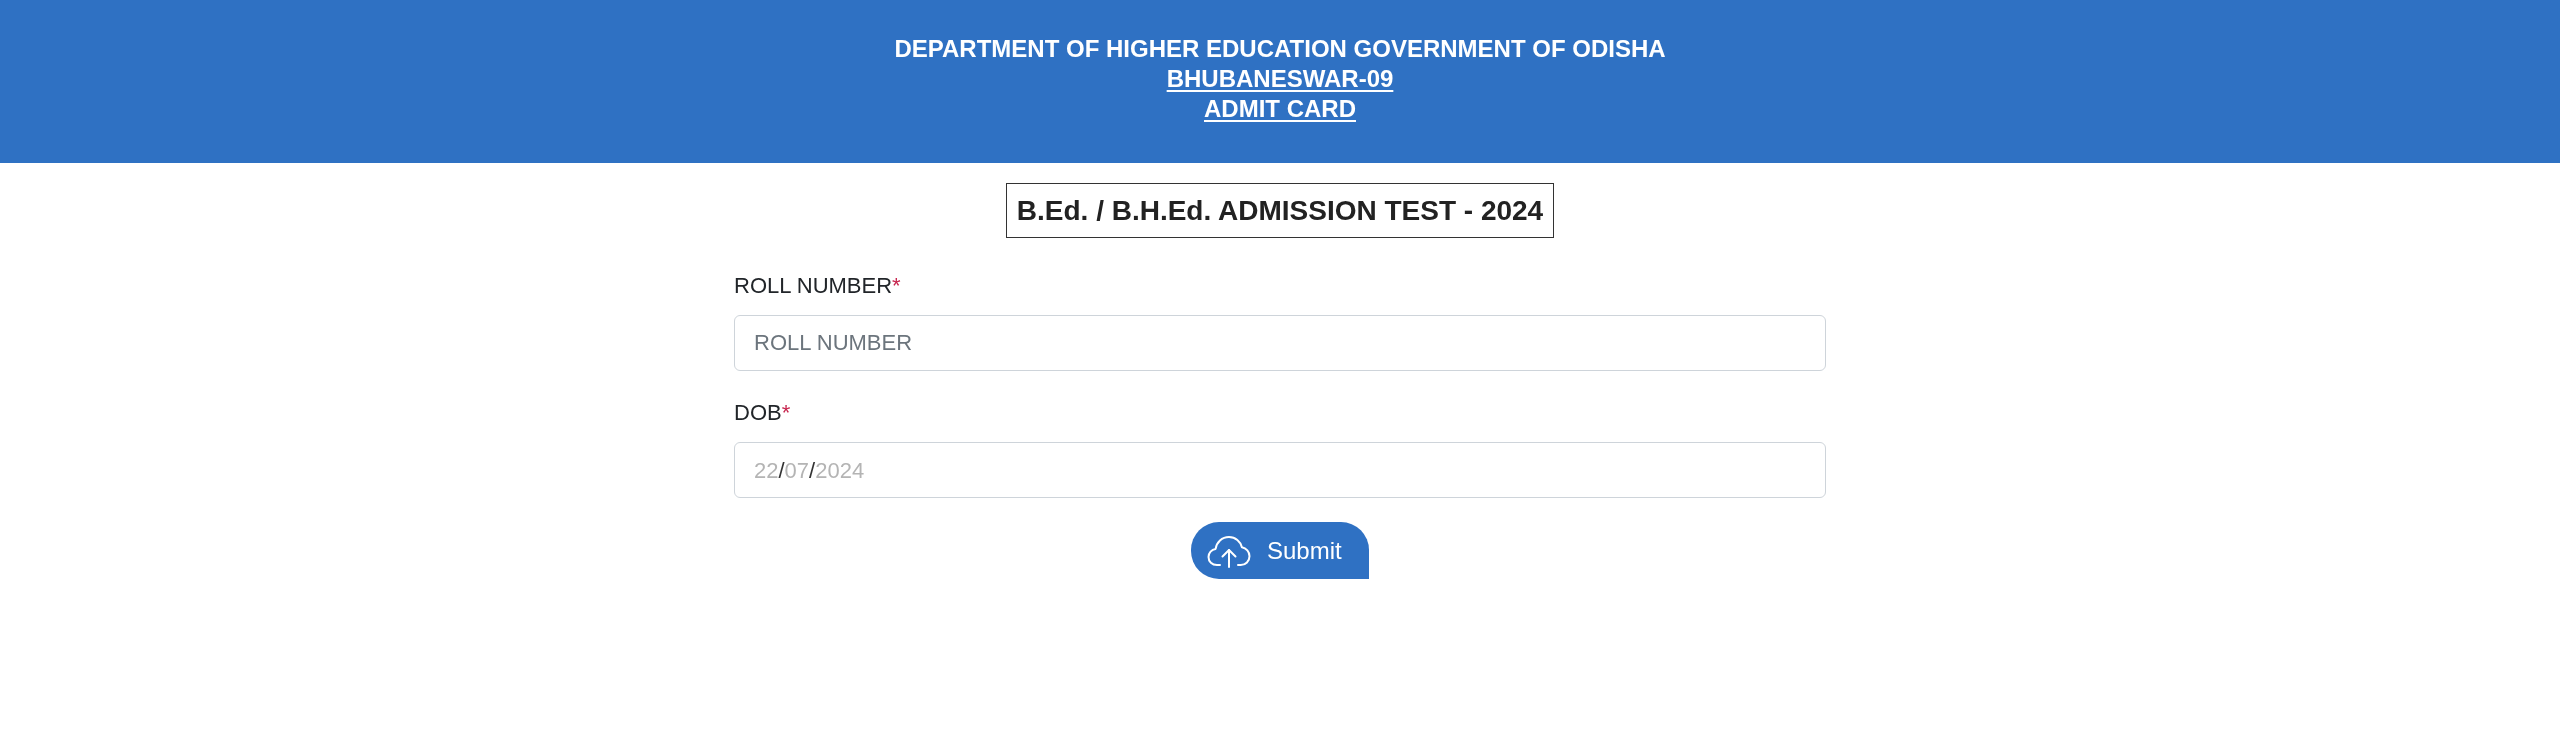 This screenshot has width=2560, height=755. What do you see at coordinates (1280, 470) in the screenshot?
I see `date-field: 22/07/2024` at bounding box center [1280, 470].